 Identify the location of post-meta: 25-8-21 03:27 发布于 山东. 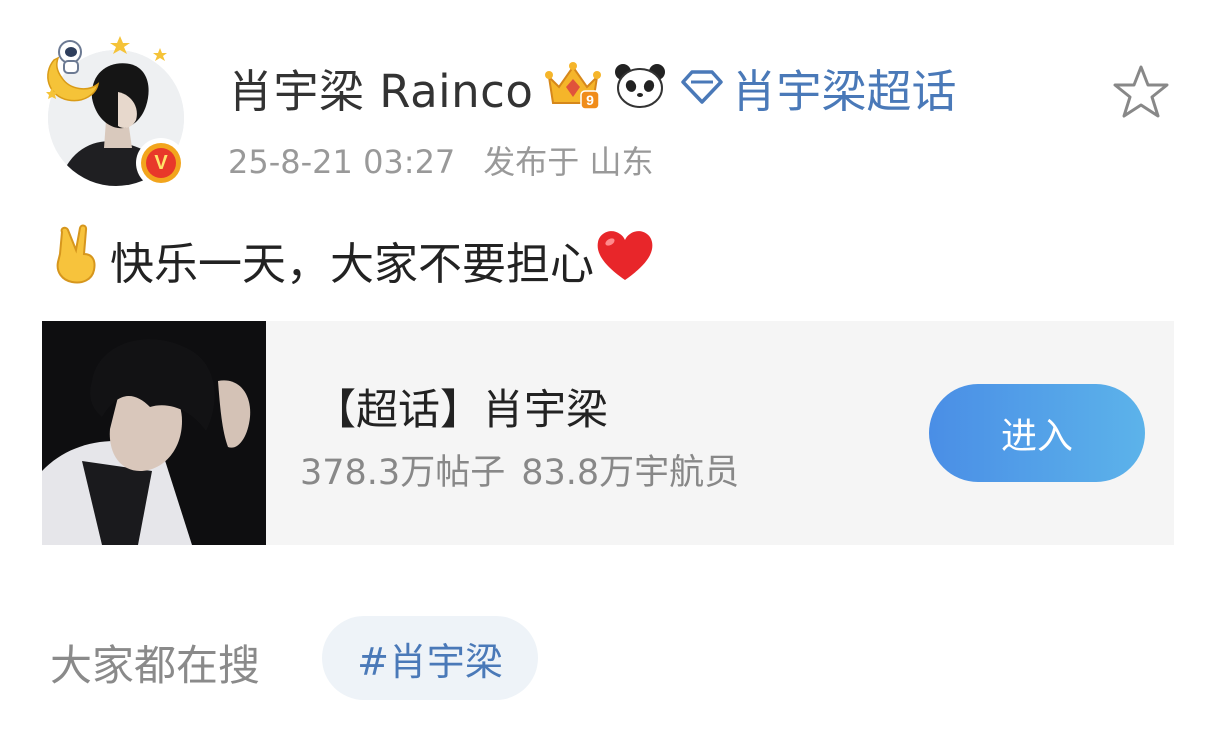
(440, 160).